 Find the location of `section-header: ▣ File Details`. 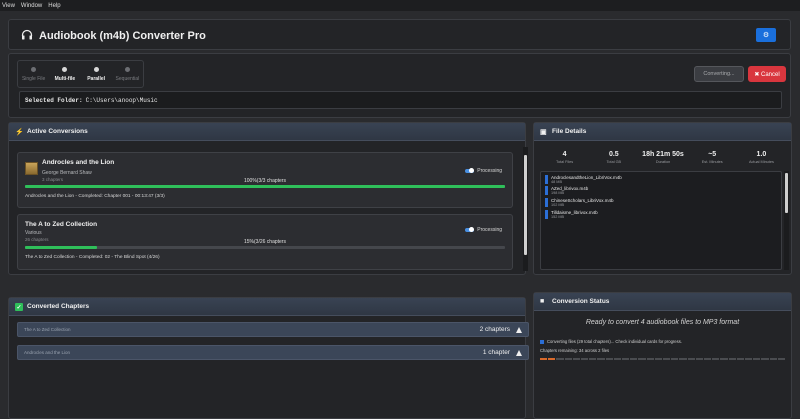

section-header: ▣ File Details is located at coordinates (662, 132).